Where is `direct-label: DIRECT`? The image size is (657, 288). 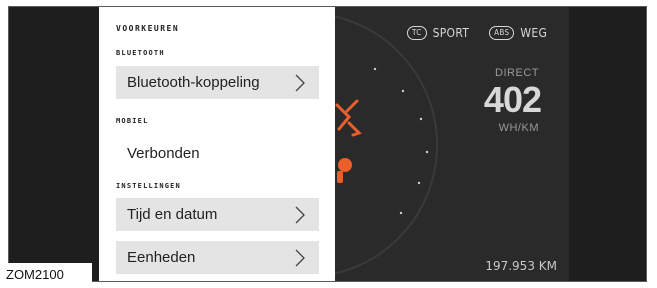
direct-label: DIRECT is located at coordinates (517, 73).